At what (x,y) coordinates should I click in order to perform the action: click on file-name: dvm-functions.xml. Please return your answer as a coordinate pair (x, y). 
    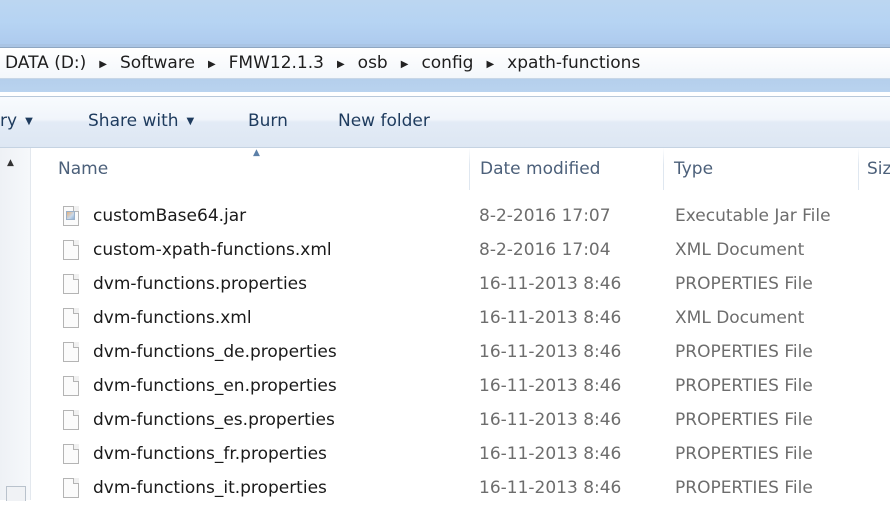
    Looking at the image, I should click on (172, 318).